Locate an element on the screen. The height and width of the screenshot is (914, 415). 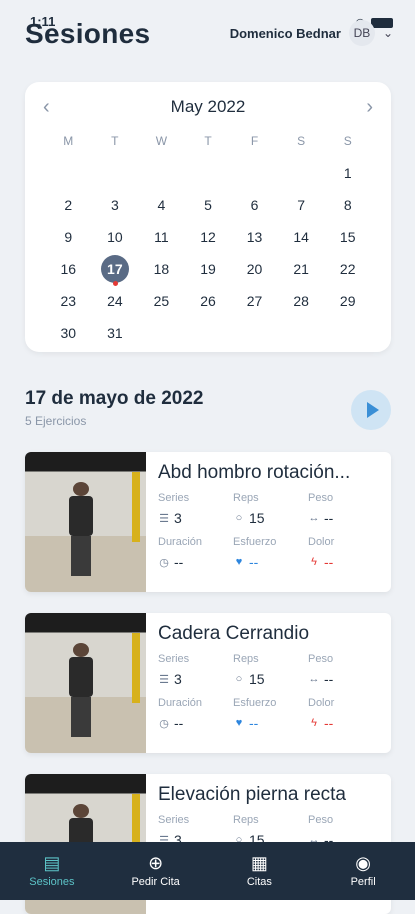
calendar-day: 10 is located at coordinates (115, 237).